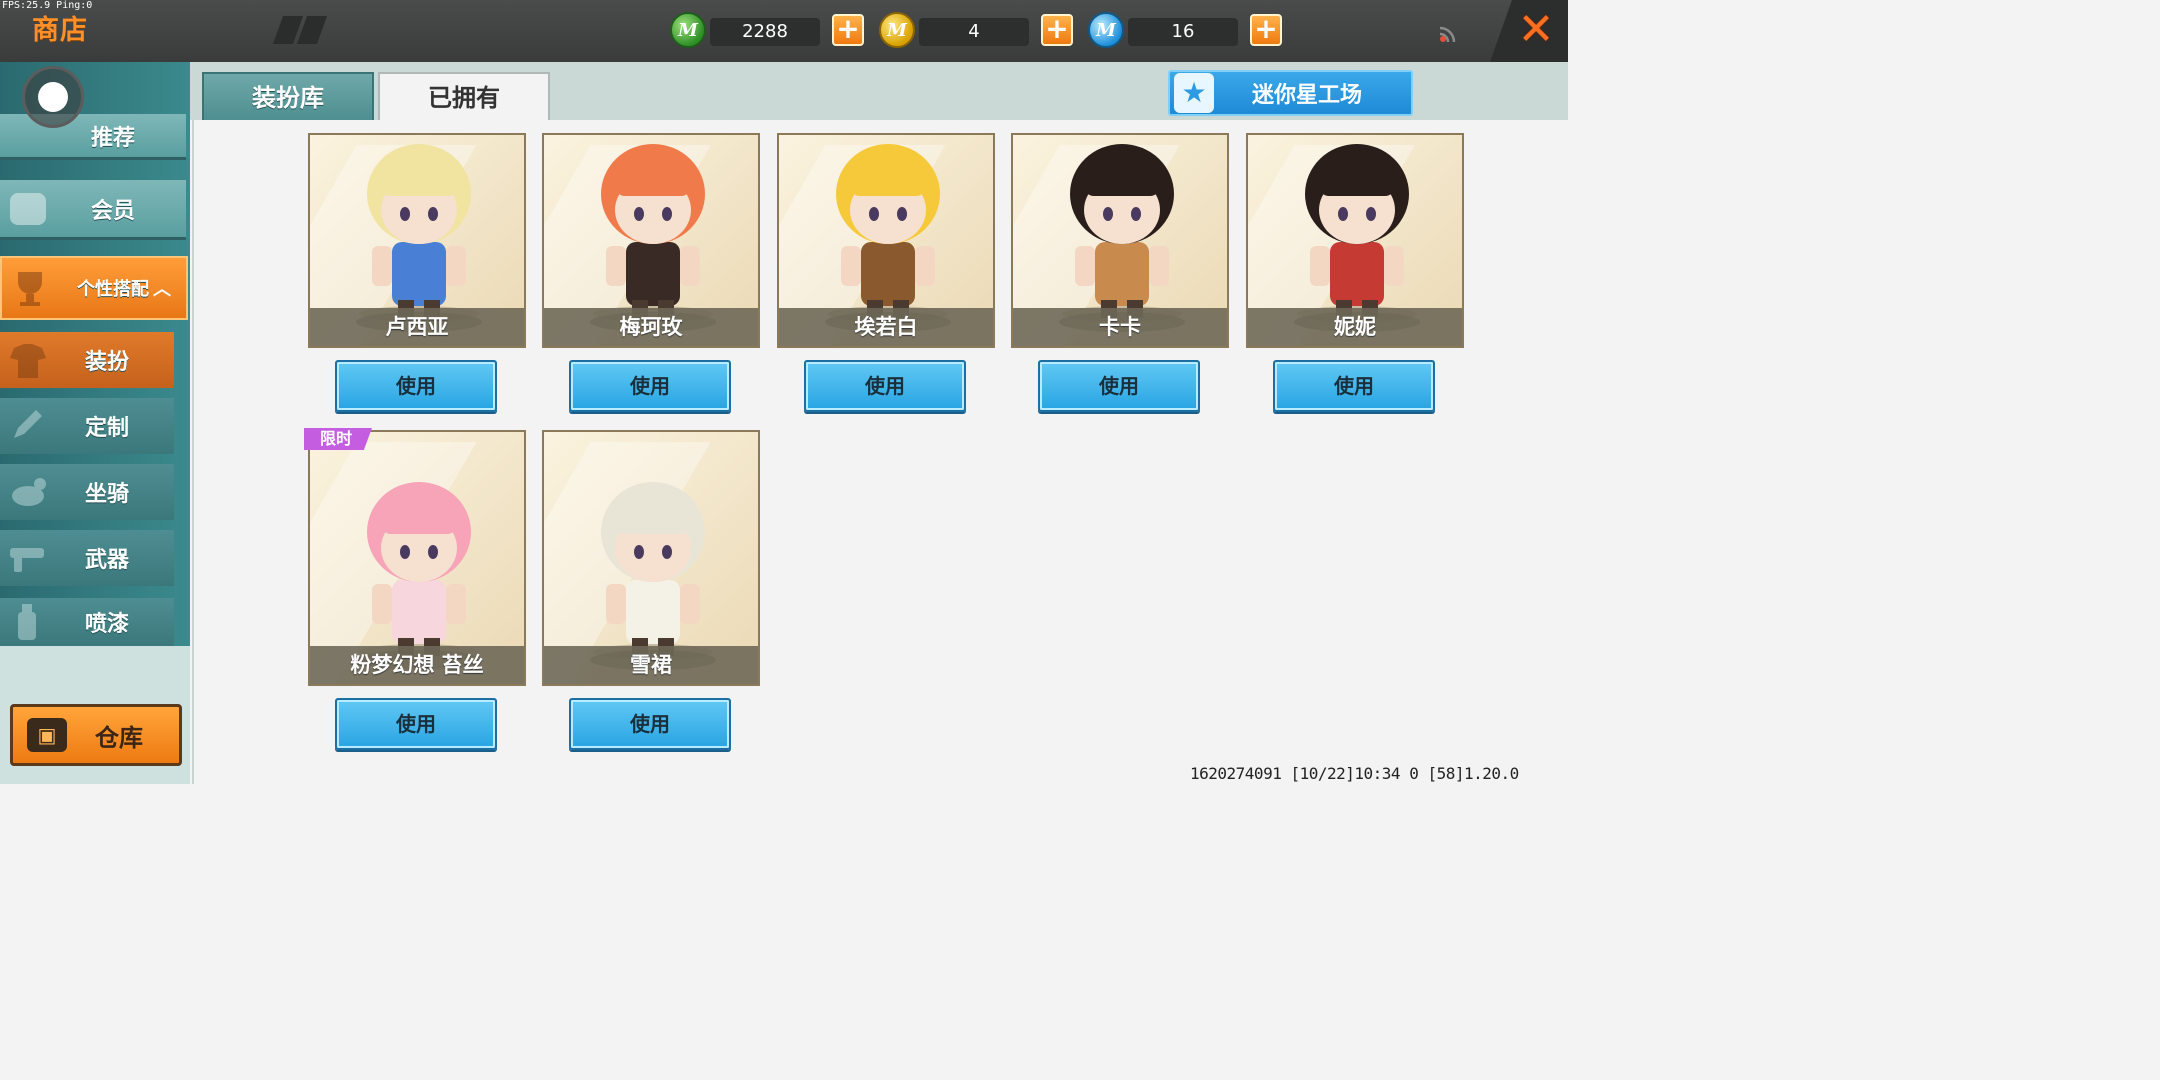 This screenshot has height=1080, width=2160. What do you see at coordinates (1266, 30) in the screenshot?
I see `add-mini-point-button: +` at bounding box center [1266, 30].